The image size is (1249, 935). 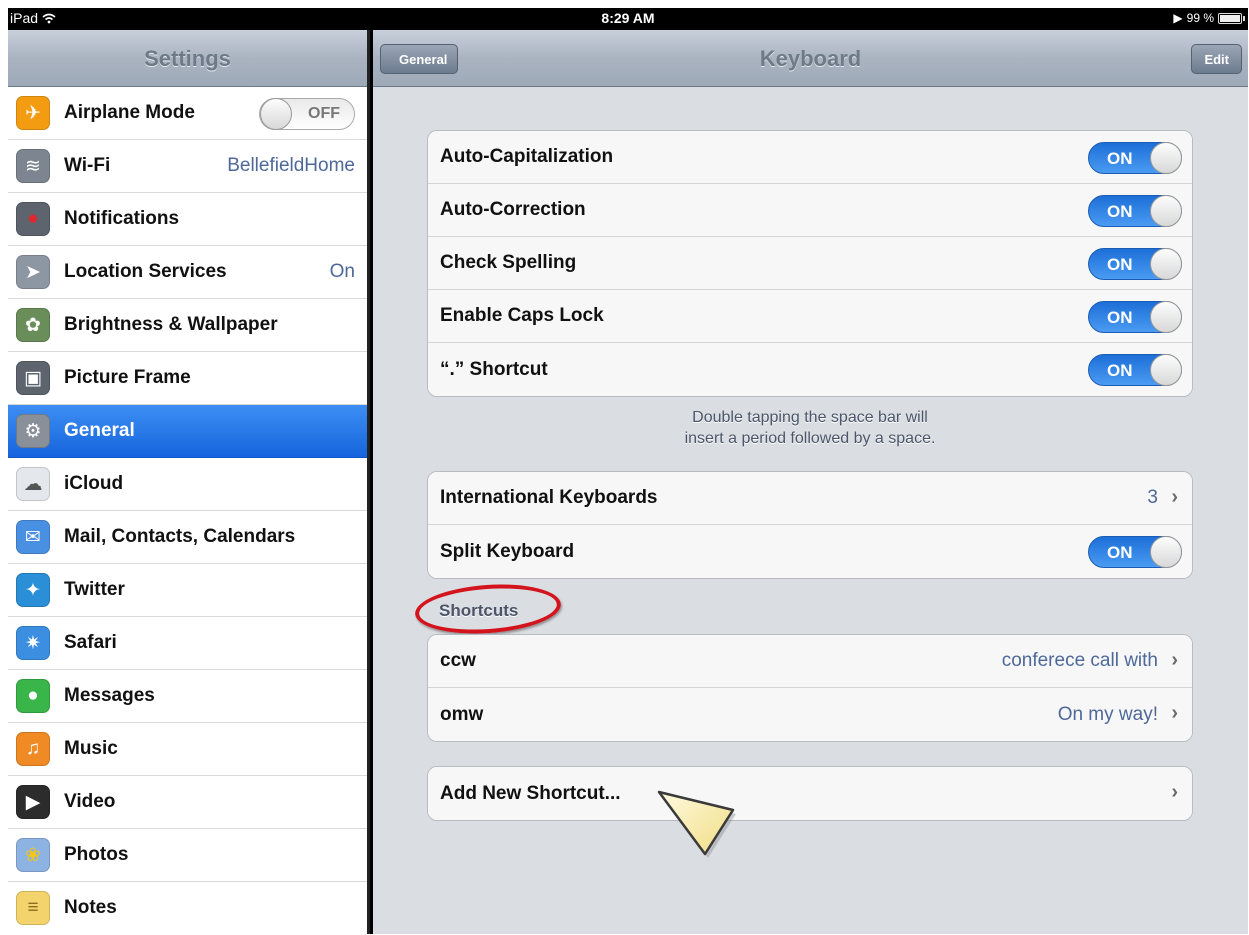 What do you see at coordinates (90, 907) in the screenshot?
I see `sidebar-item-label: Notes` at bounding box center [90, 907].